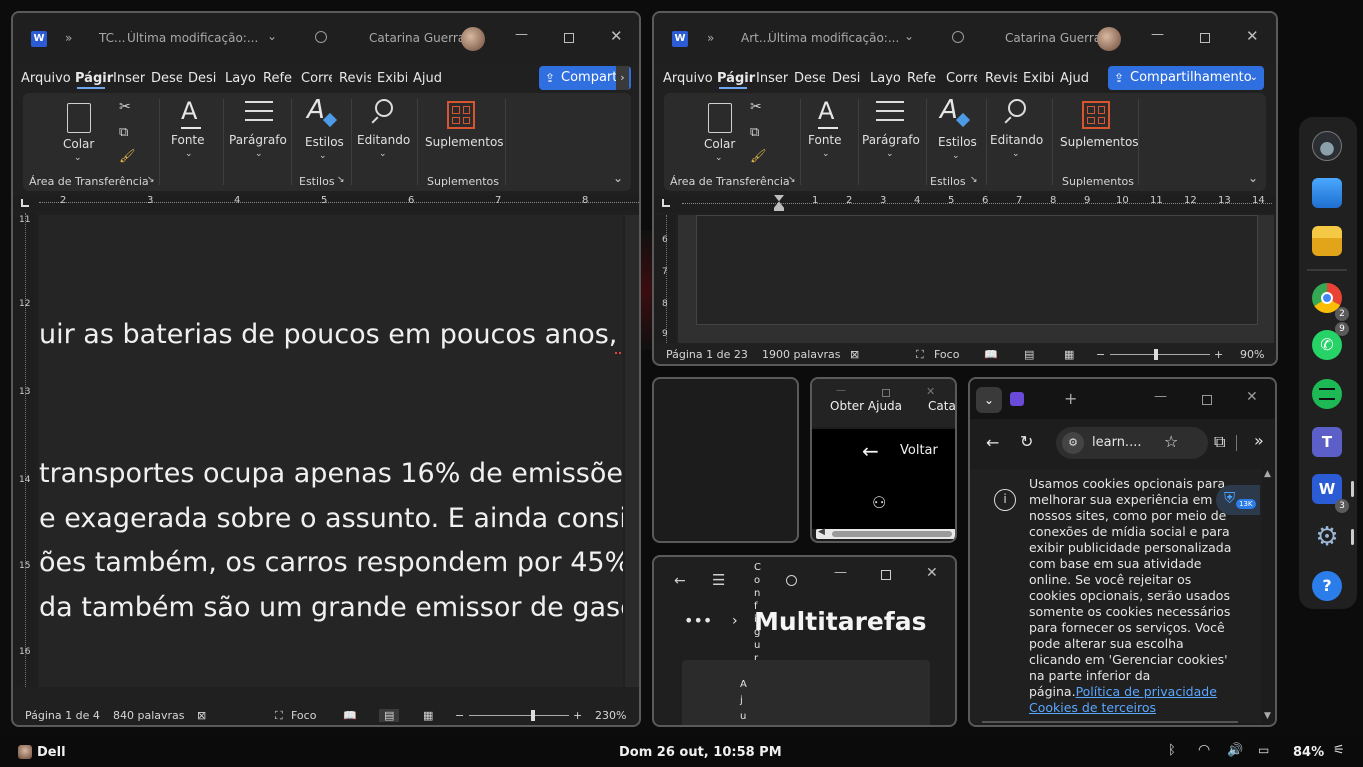 This screenshot has width=1363, height=767. What do you see at coordinates (772, 78) in the screenshot?
I see `tab-inserir: Inser` at bounding box center [772, 78].